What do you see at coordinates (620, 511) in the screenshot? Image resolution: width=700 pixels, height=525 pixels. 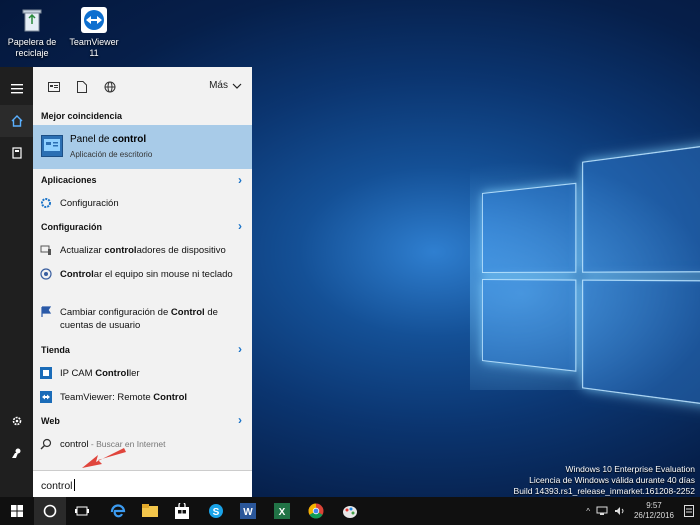 I see `volume-icon` at bounding box center [620, 511].